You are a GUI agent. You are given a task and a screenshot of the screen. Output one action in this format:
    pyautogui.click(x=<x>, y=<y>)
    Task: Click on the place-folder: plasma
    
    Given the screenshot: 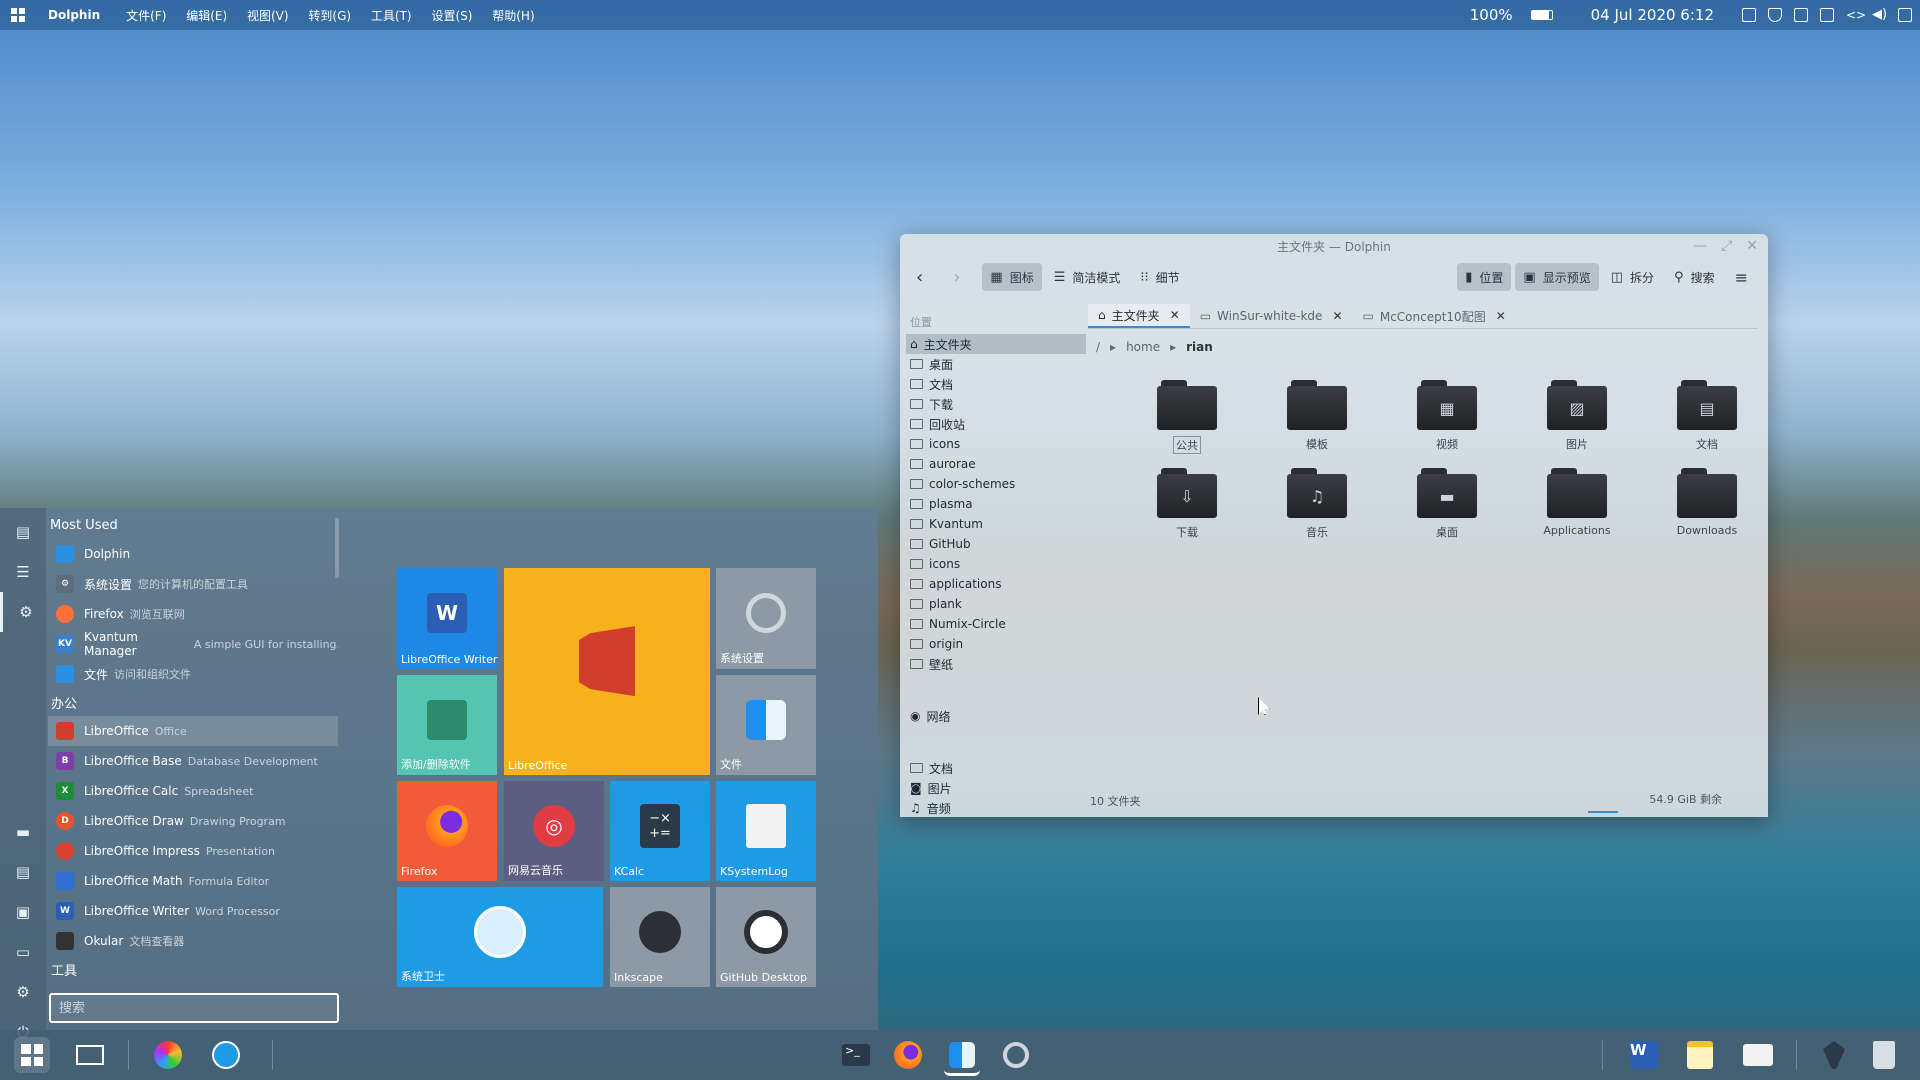 What is the action you would take?
    pyautogui.click(x=996, y=504)
    